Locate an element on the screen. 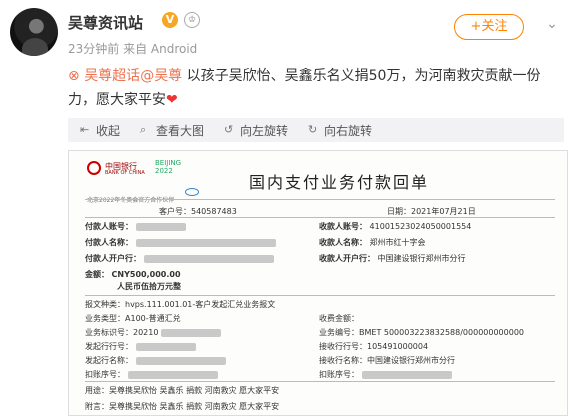 This screenshot has width=584, height=416. payee-name: 收款人名称： 郑州市红十字会 is located at coordinates (372, 242).